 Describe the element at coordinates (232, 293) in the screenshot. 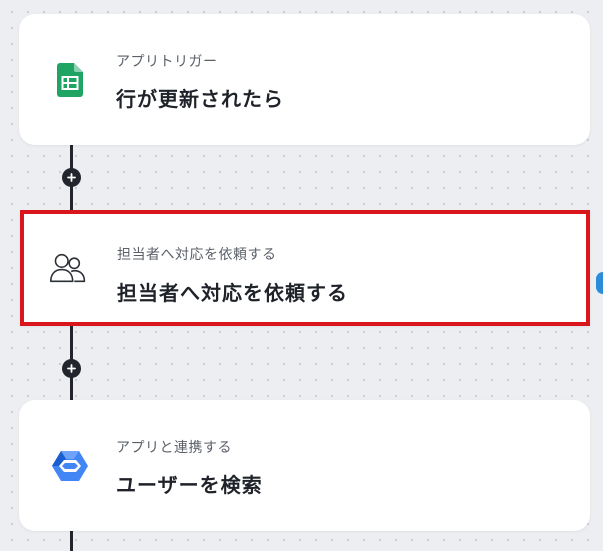

I see `step-title: 担当者へ対応を依頼する` at that location.